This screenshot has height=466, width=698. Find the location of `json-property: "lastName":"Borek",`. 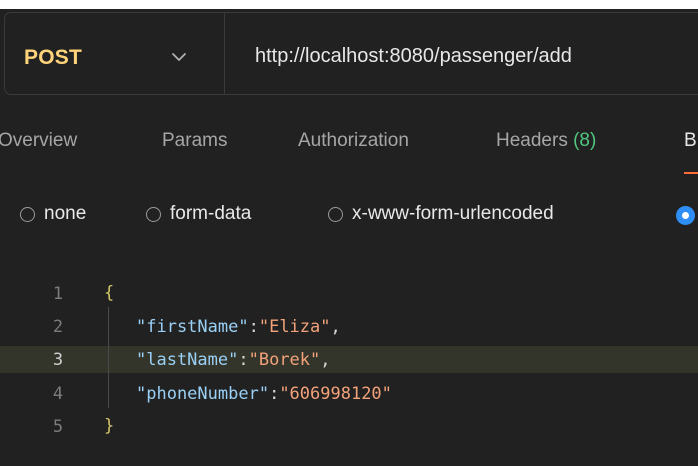

json-property: "lastName":"Borek", is located at coordinates (233, 360).